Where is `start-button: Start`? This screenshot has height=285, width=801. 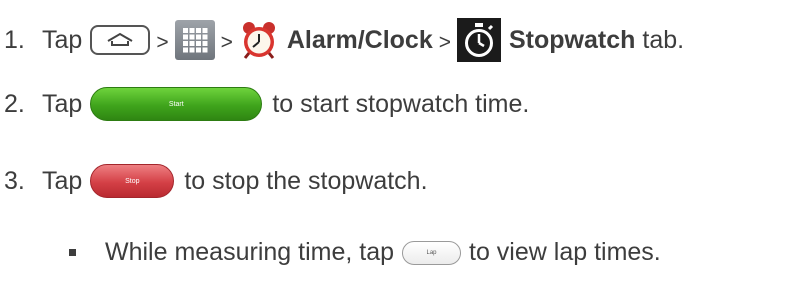 start-button: Start is located at coordinates (176, 104).